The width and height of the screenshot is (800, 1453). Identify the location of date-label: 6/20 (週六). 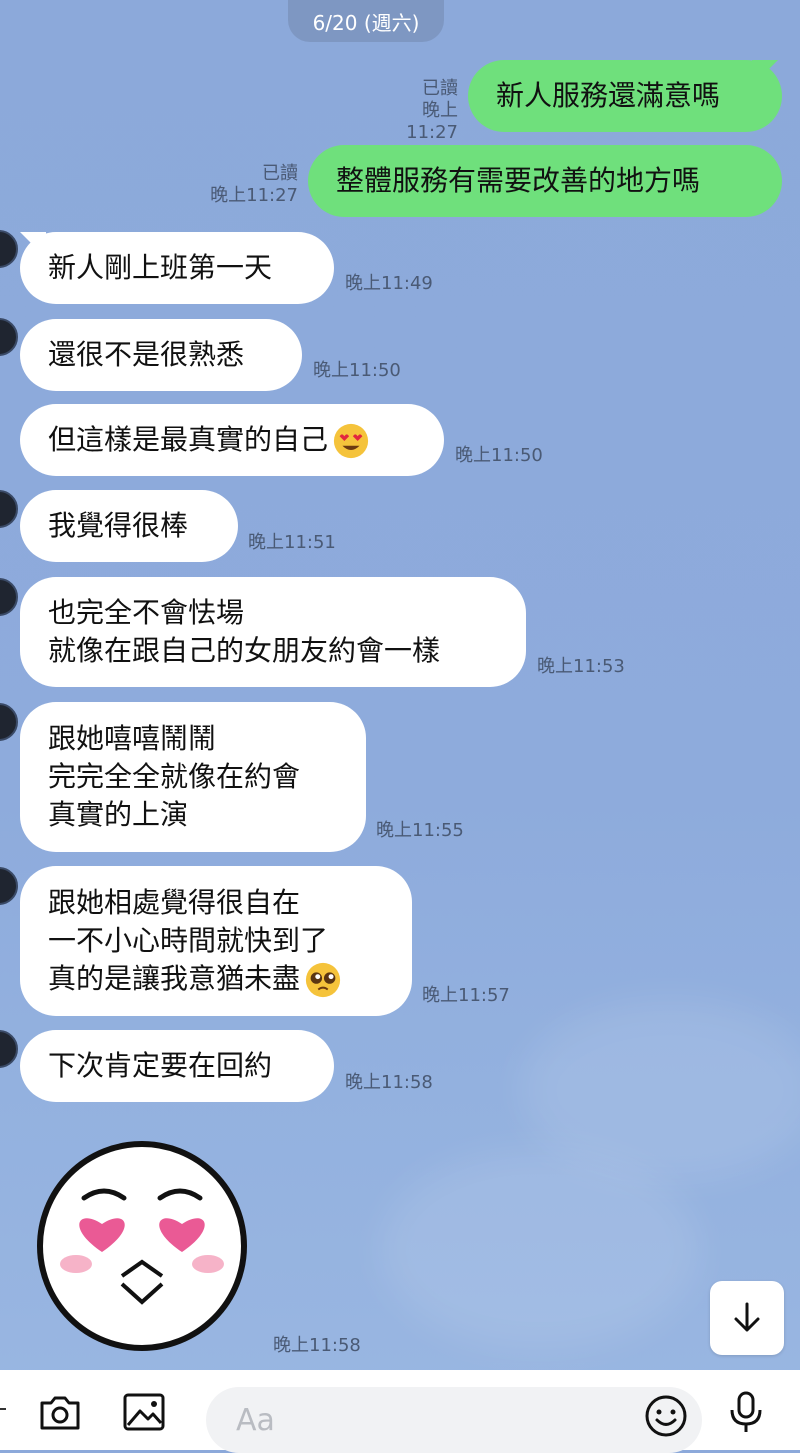
(366, 21).